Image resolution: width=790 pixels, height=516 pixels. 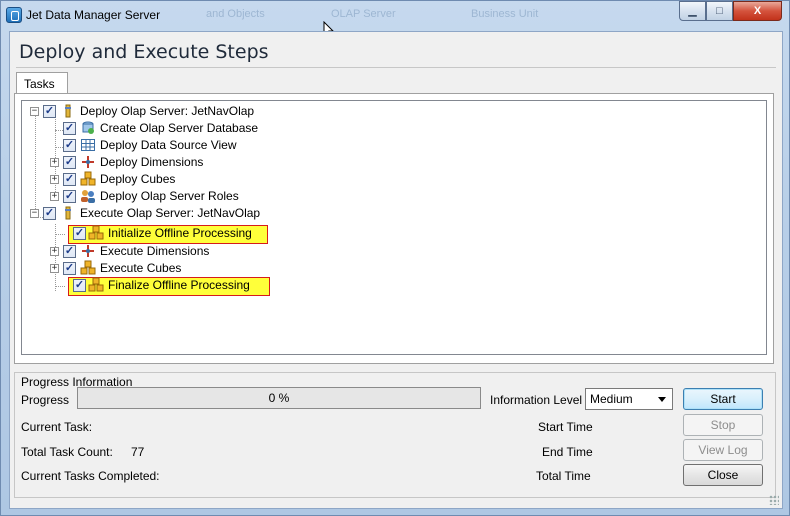 I want to click on close-window-button: X, so click(x=757, y=11).